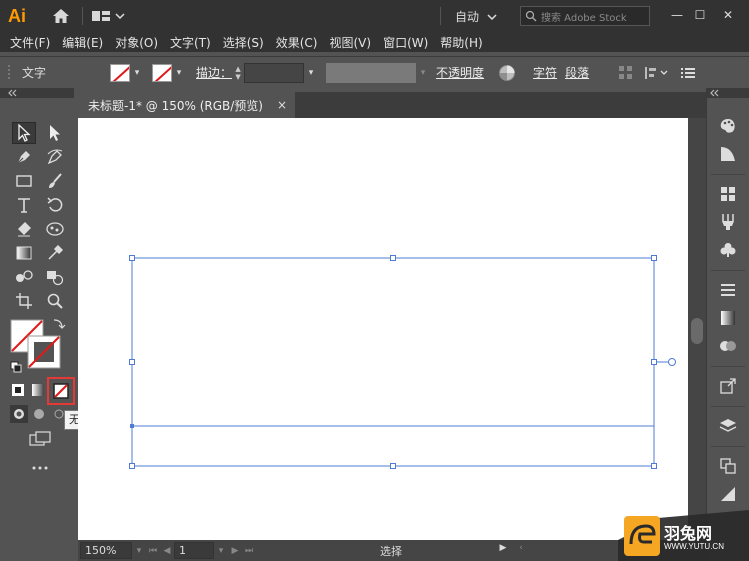 Image resolution: width=749 pixels, height=561 pixels. What do you see at coordinates (9, 71) in the screenshot?
I see `grip-icon` at bounding box center [9, 71].